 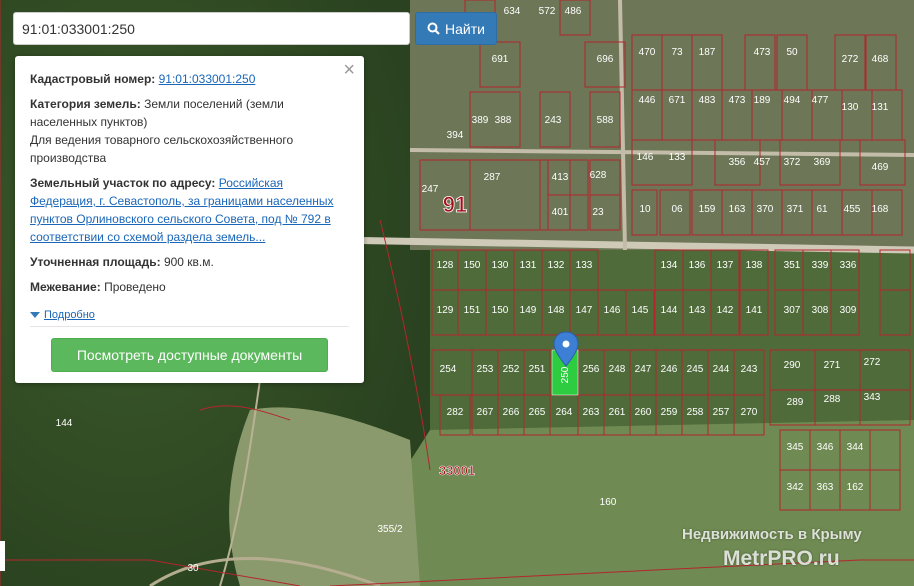 I want to click on parcel-label: 363, so click(x=825, y=487).